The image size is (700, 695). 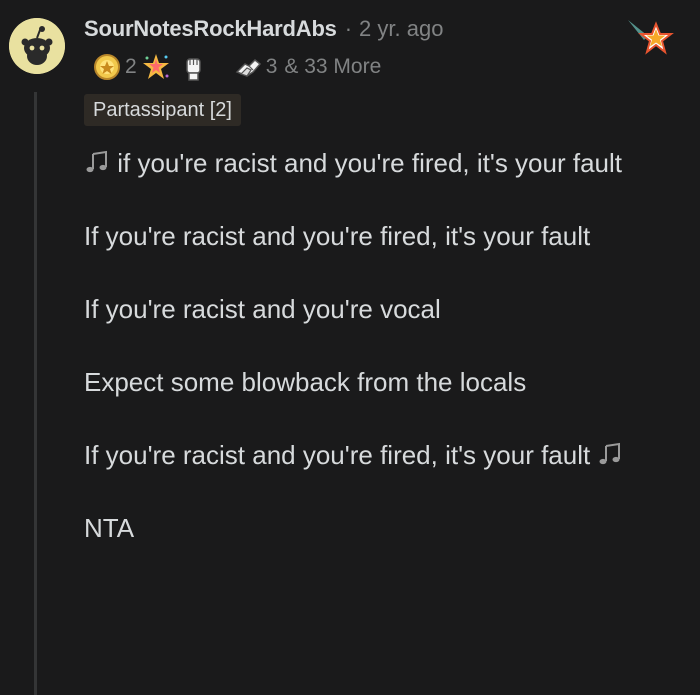 I want to click on award-count: 3, so click(x=271, y=66).